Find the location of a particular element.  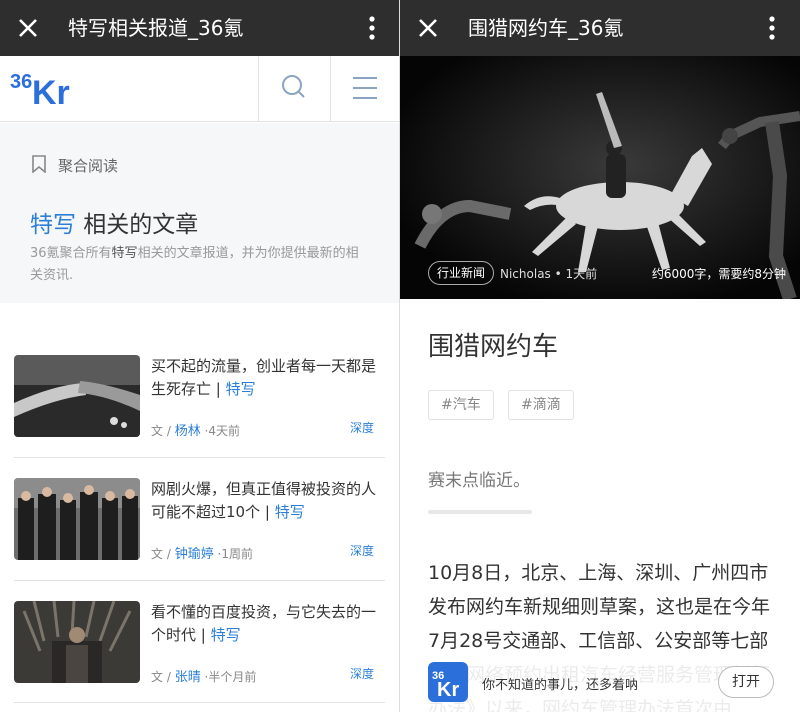

author-link: 张晴 is located at coordinates (188, 677).